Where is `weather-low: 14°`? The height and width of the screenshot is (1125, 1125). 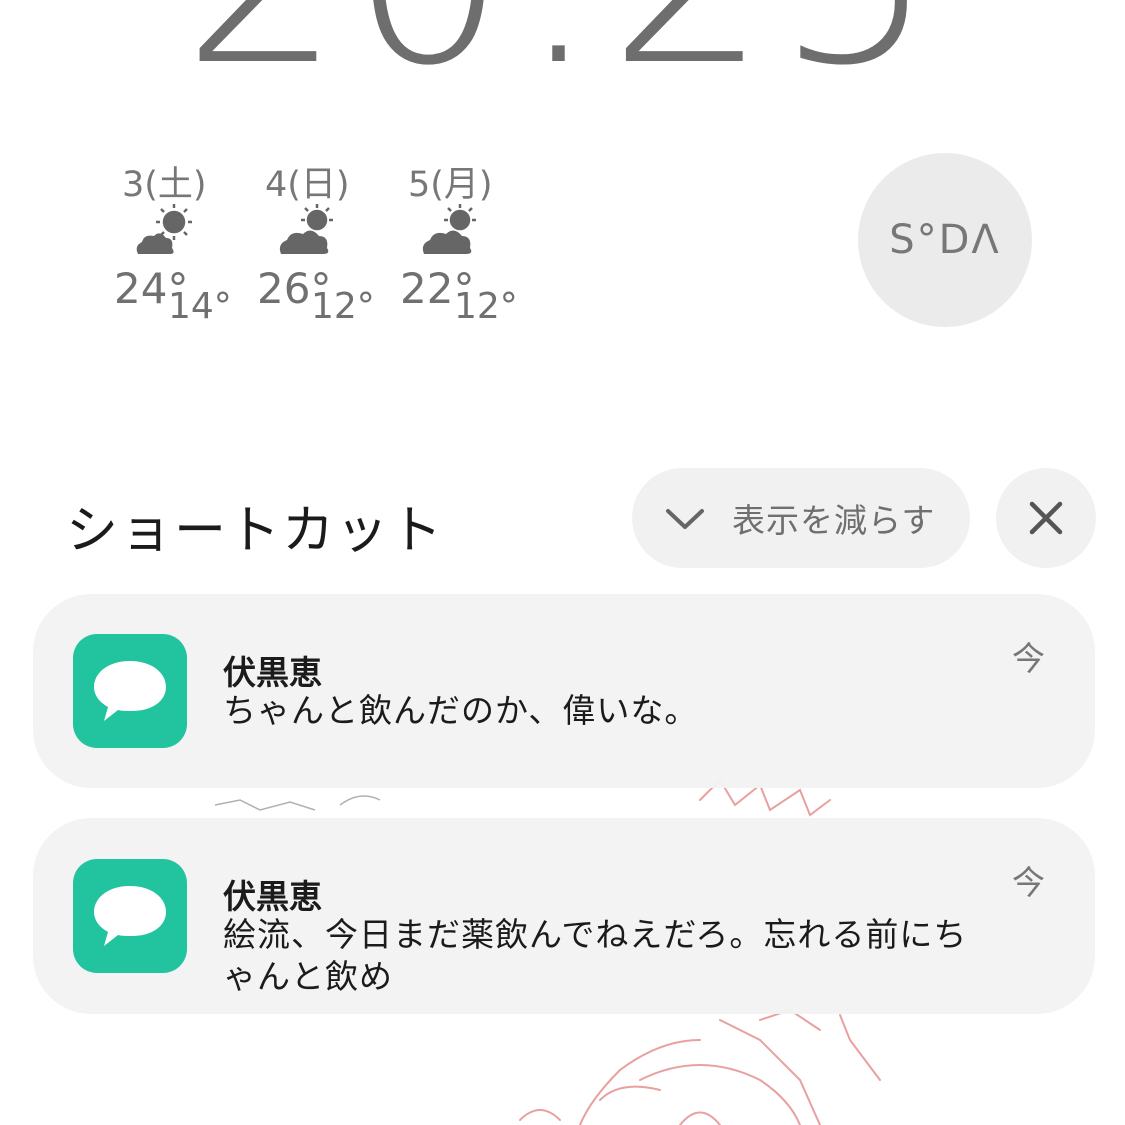 weather-low: 14° is located at coordinates (200, 306).